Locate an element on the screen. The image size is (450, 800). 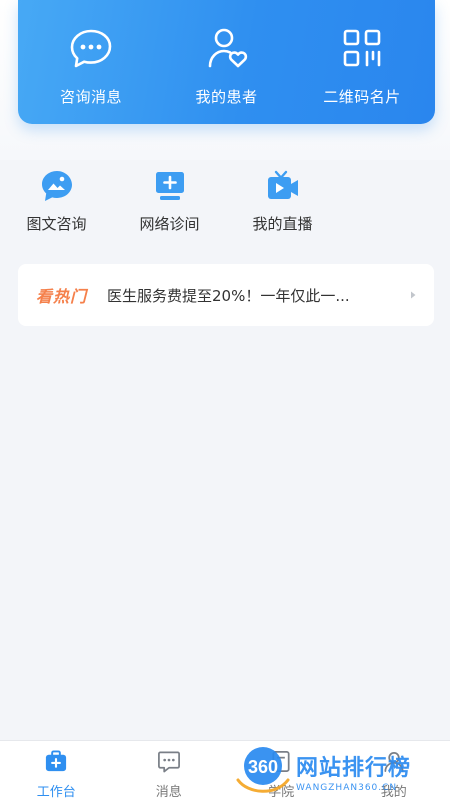
message-icon is located at coordinates (168, 762).